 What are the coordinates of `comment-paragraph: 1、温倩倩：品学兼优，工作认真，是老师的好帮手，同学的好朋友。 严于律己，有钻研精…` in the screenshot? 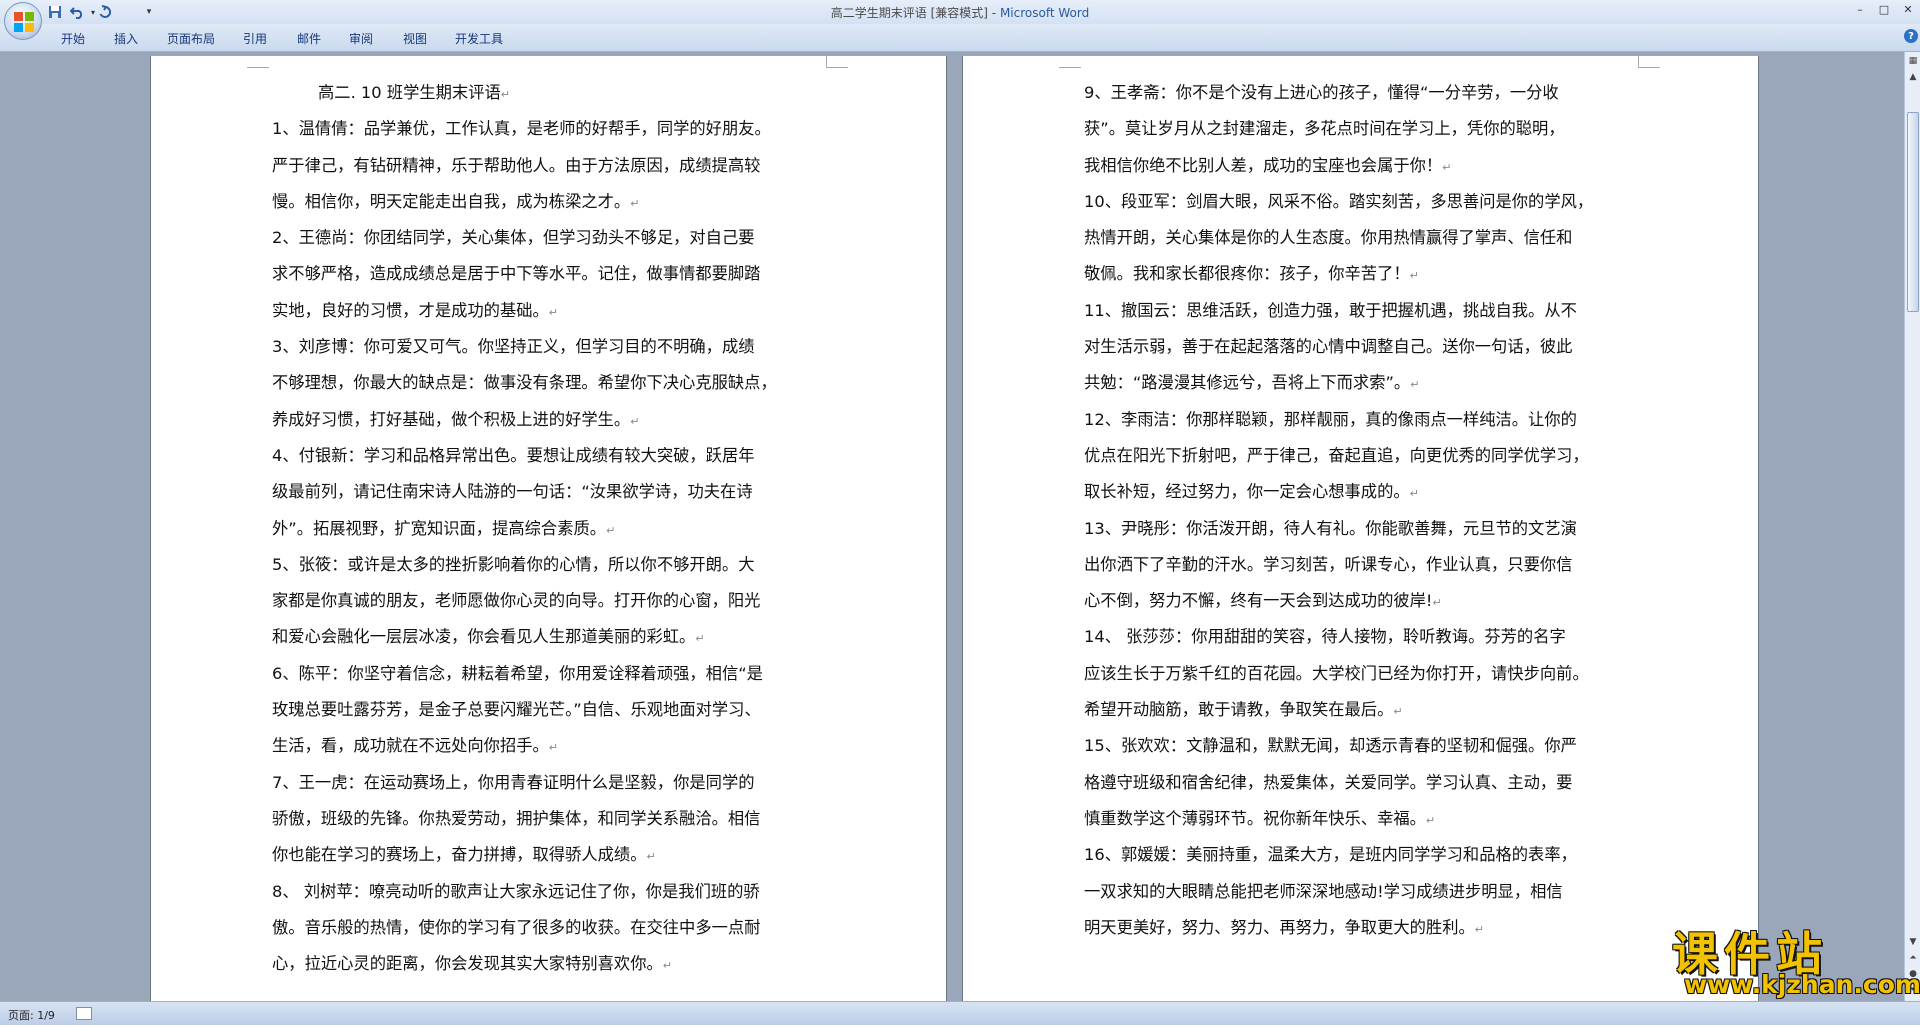 It's located at (552, 165).